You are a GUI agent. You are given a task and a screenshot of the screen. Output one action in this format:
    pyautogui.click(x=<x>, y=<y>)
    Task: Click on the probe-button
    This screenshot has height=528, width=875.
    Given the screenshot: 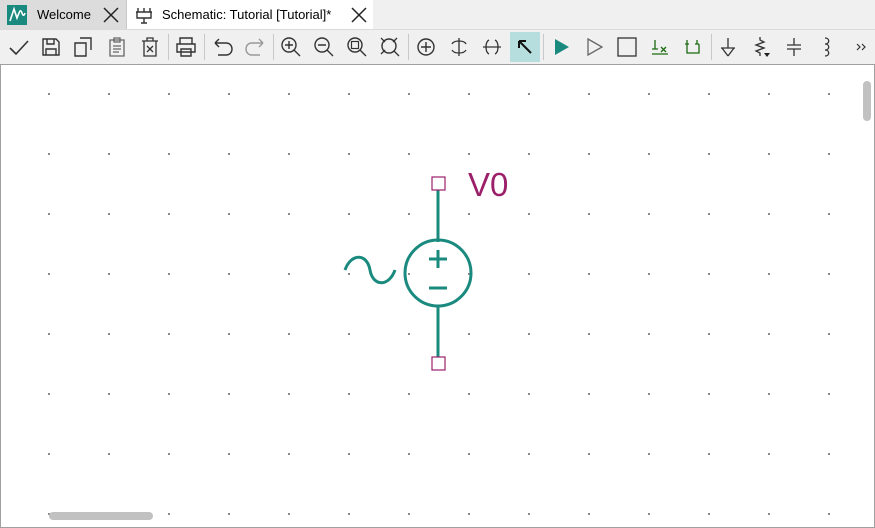 What is the action you would take?
    pyautogui.click(x=660, y=47)
    